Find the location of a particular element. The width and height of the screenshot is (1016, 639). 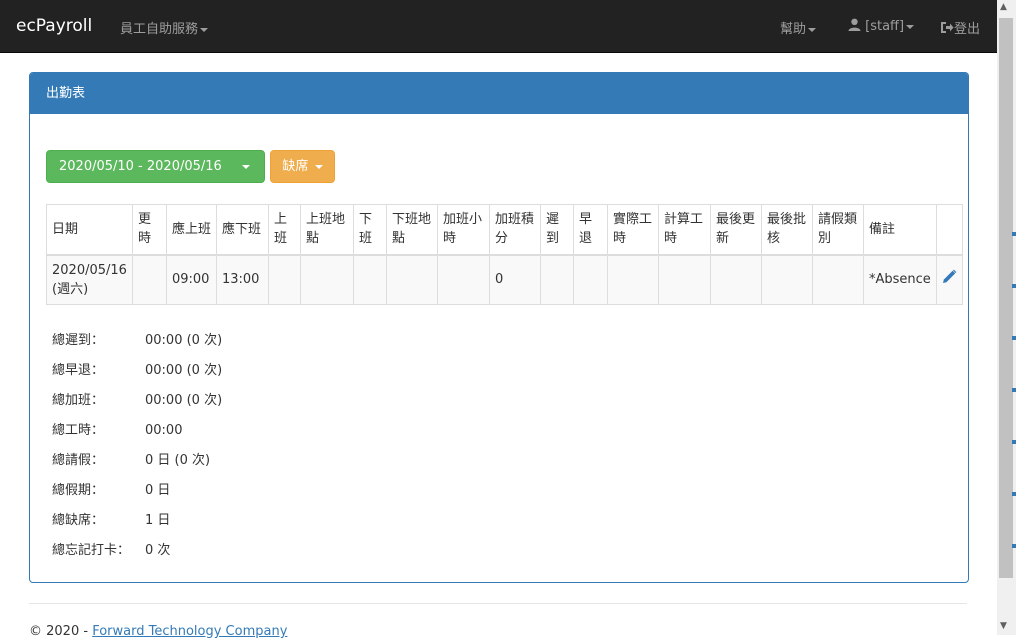

logout-label: 登出 is located at coordinates (967, 29).